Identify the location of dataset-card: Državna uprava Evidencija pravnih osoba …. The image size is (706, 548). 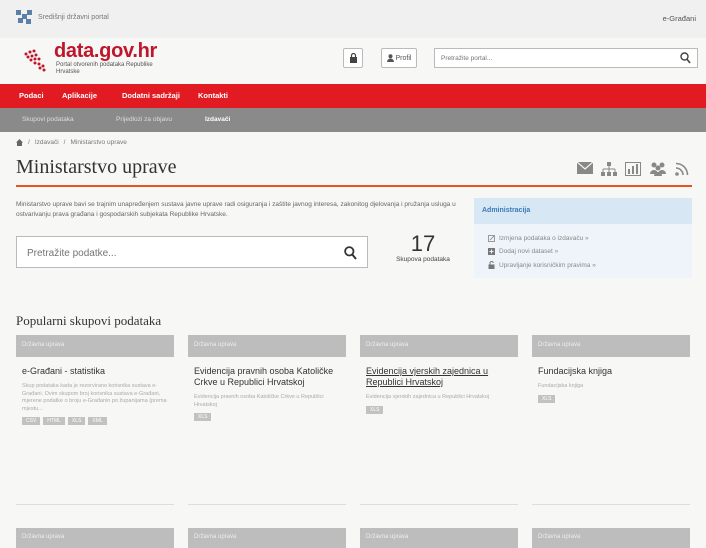
(267, 420).